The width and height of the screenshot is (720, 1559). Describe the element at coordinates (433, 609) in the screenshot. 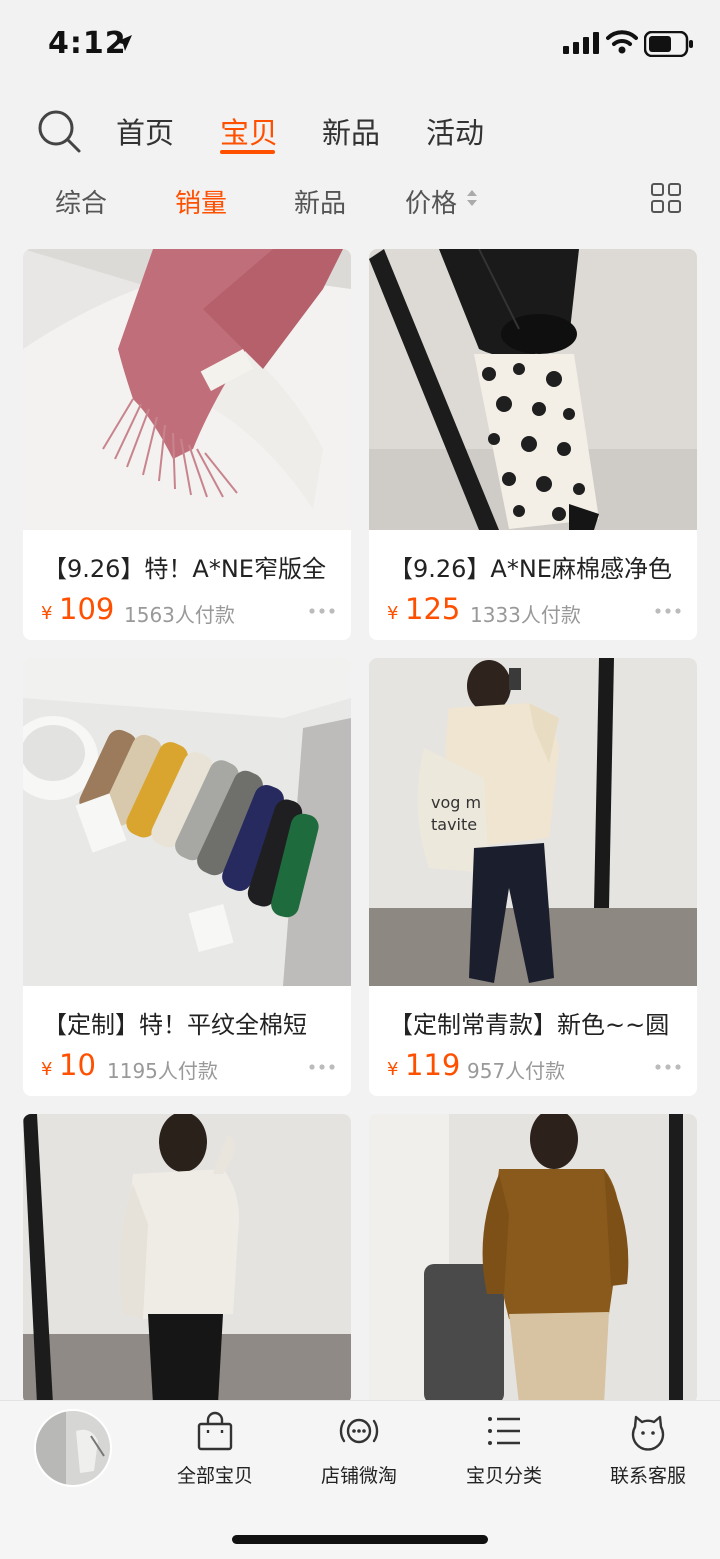

I see `product-price: 125` at that location.